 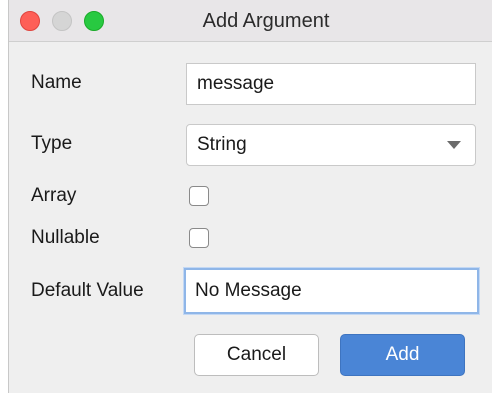 What do you see at coordinates (331, 84) in the screenshot?
I see `name-input: message` at bounding box center [331, 84].